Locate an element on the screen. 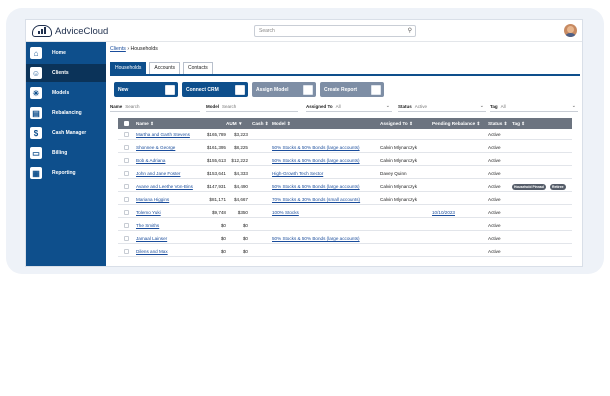 This screenshot has height=396, width=610. select-all-checkbox is located at coordinates (126, 123).